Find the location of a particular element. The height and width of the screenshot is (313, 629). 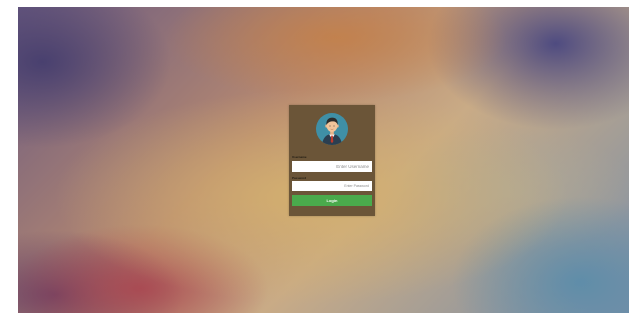

login-button: Login is located at coordinates (332, 200).